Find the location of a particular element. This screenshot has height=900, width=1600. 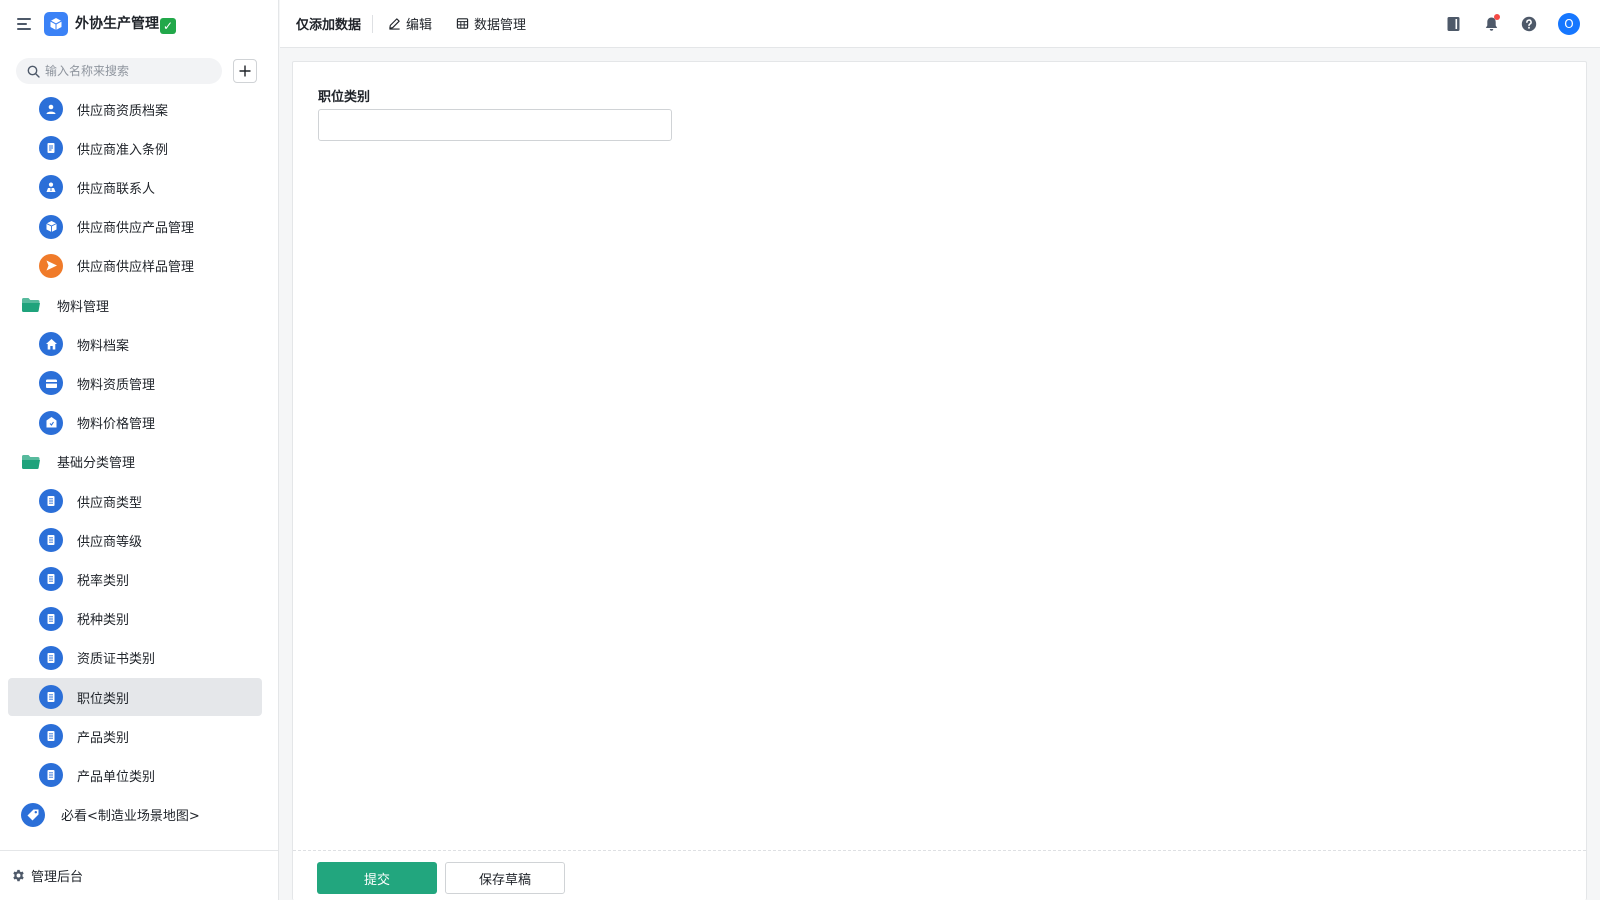

sidebar-item-label: 供应商类型 is located at coordinates (110, 503).